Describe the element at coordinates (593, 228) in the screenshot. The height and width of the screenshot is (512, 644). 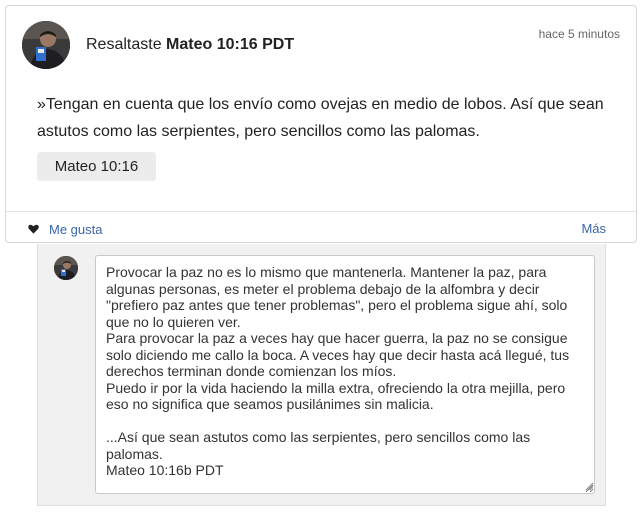
I see `more-button: Más` at that location.